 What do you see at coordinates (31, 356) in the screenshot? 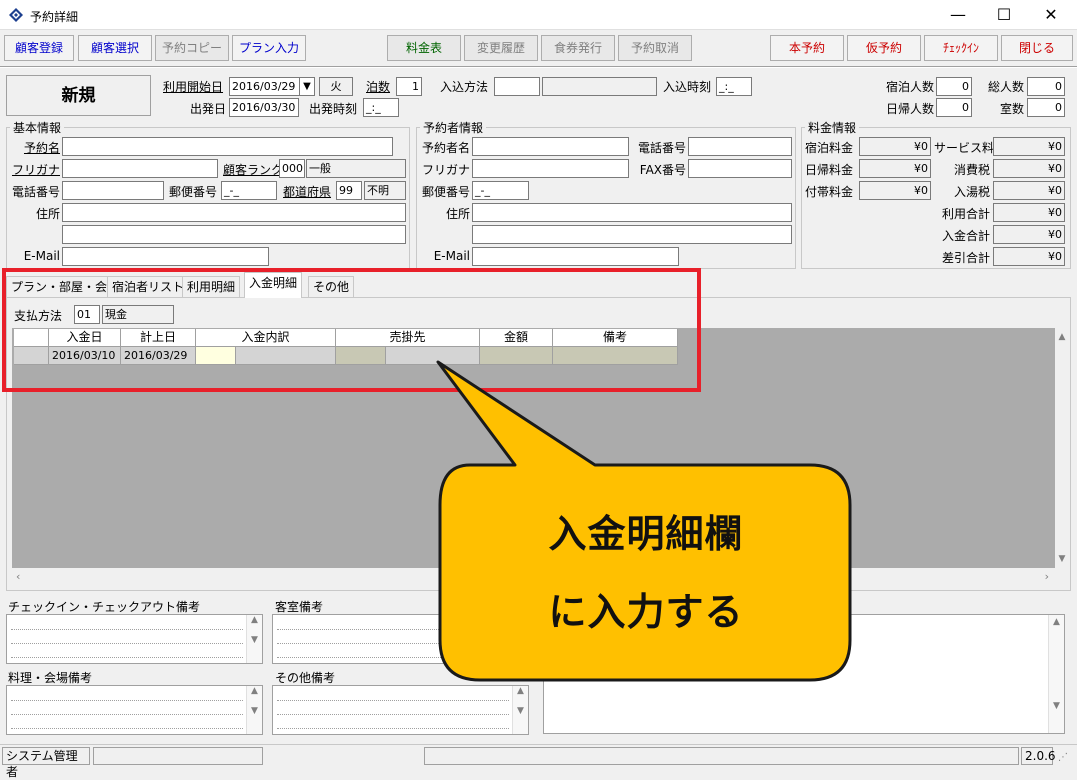
I see `row-selector` at bounding box center [31, 356].